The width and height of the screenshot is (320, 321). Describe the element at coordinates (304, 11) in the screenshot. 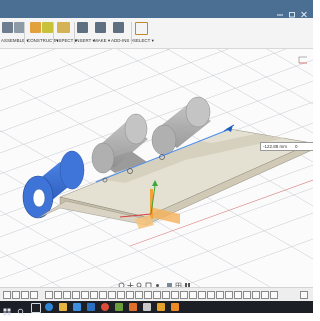

I see `close-icon` at that location.